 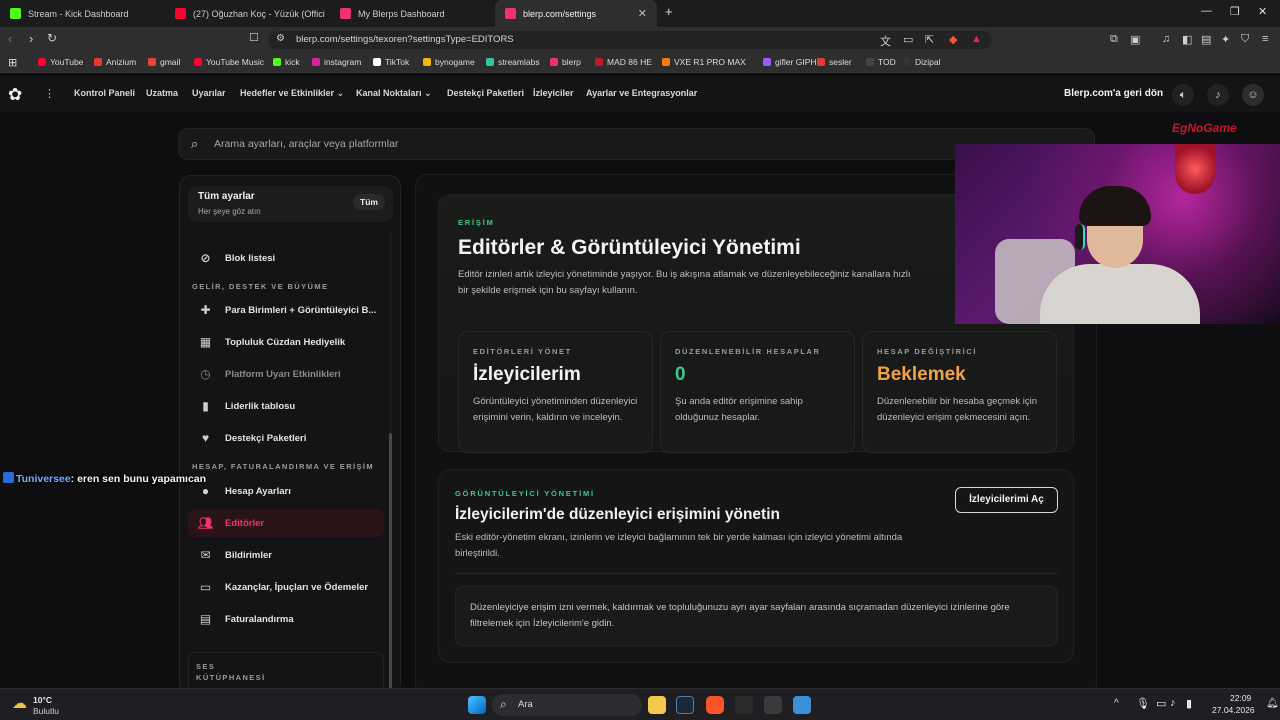 What do you see at coordinates (290, 204) in the screenshot?
I see `all-settings-card: Tüm ayarlar Her şeye göz atın Tüm` at bounding box center [290, 204].